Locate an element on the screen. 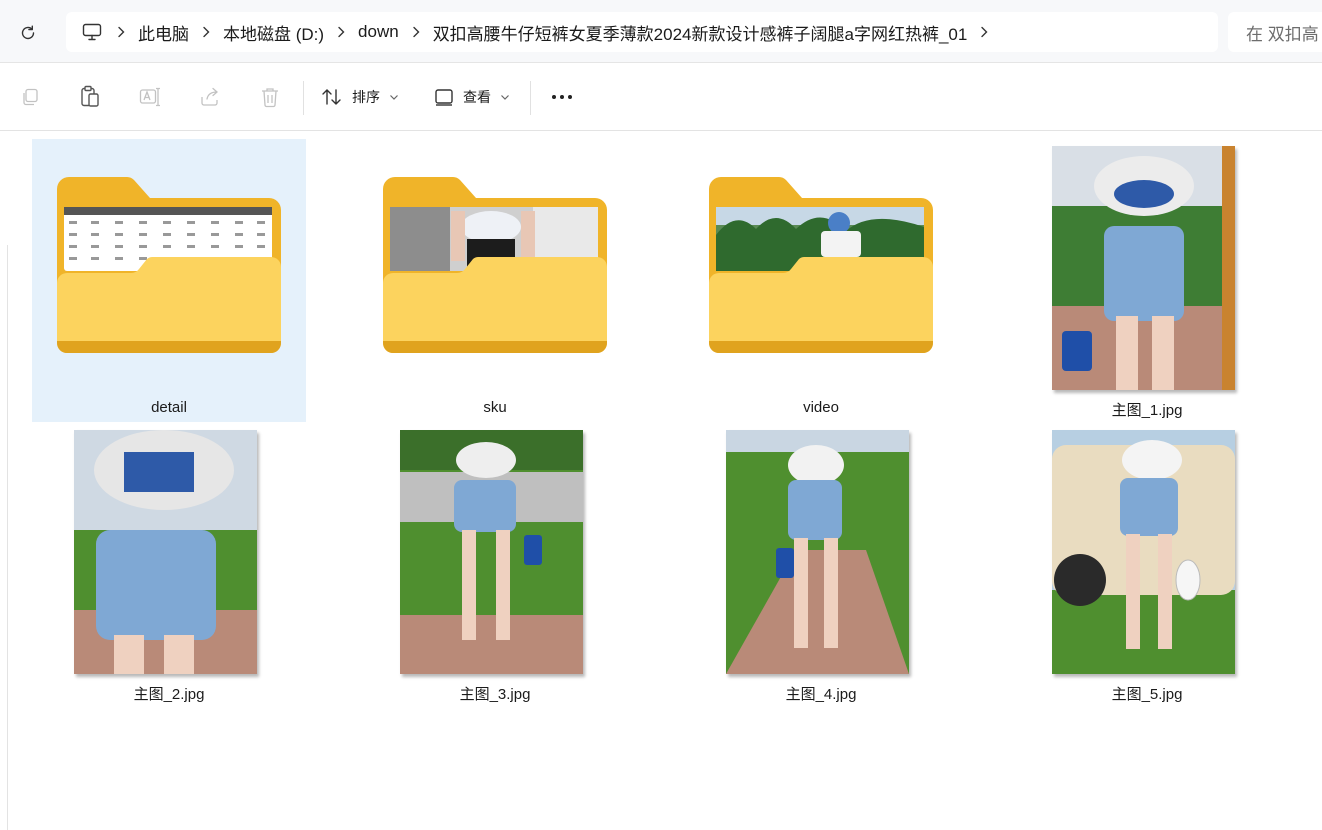  rename-button is located at coordinates (150, 97).